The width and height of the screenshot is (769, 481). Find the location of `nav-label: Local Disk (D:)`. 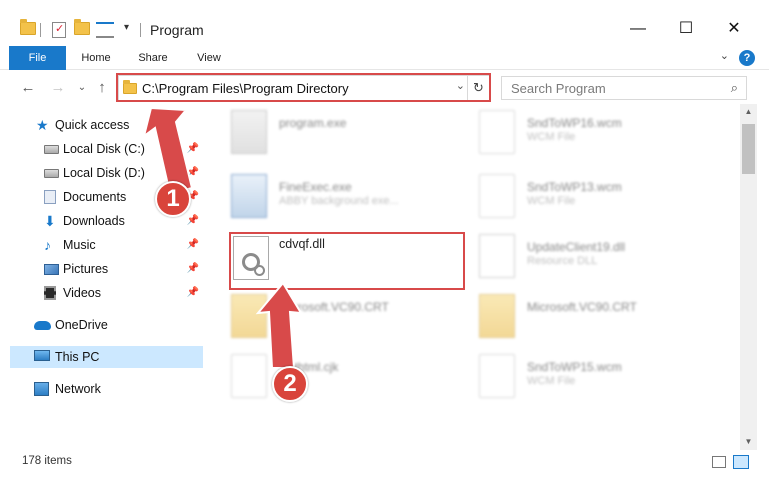

nav-label: Local Disk (D:) is located at coordinates (104, 173).